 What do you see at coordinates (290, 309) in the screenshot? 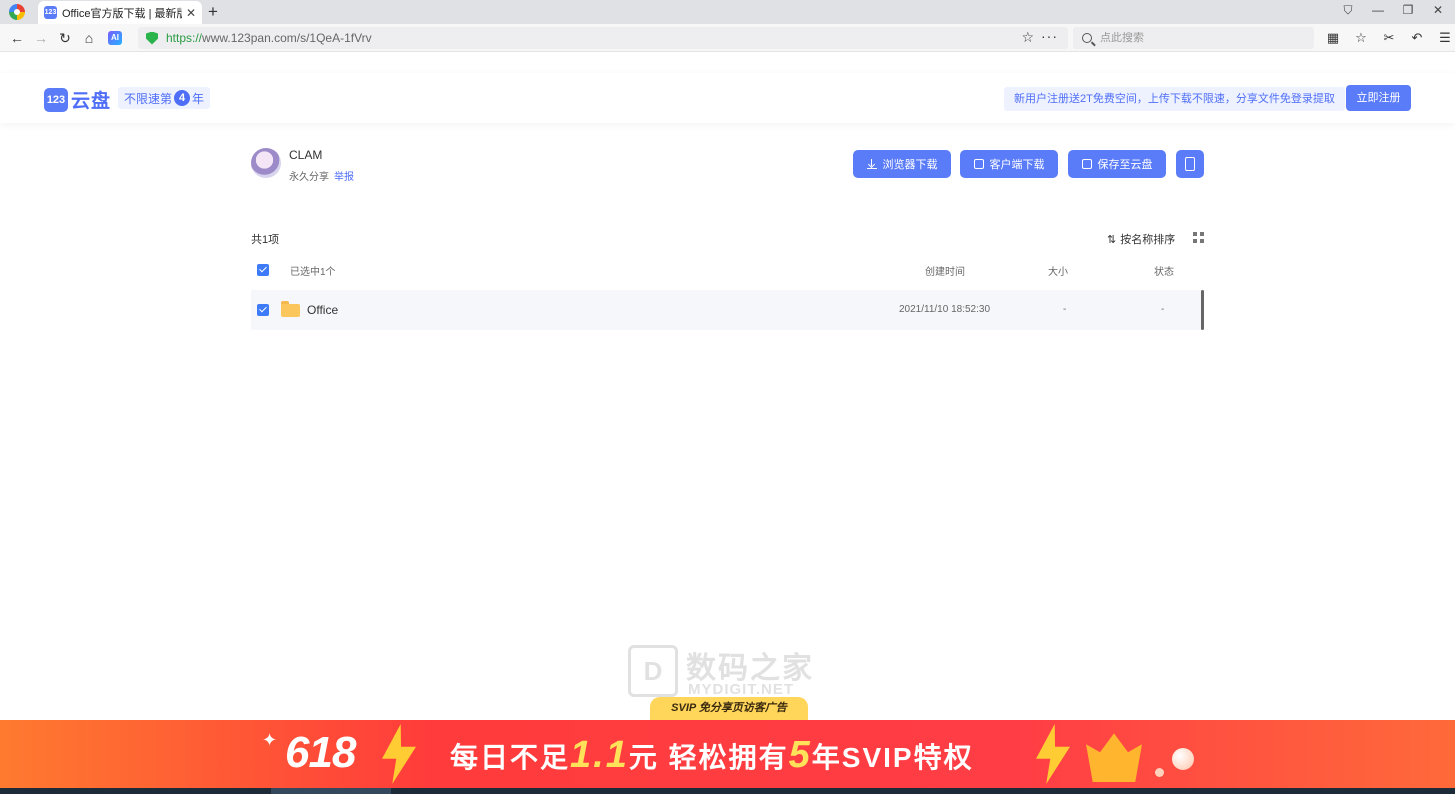
I see `folder-icon` at bounding box center [290, 309].